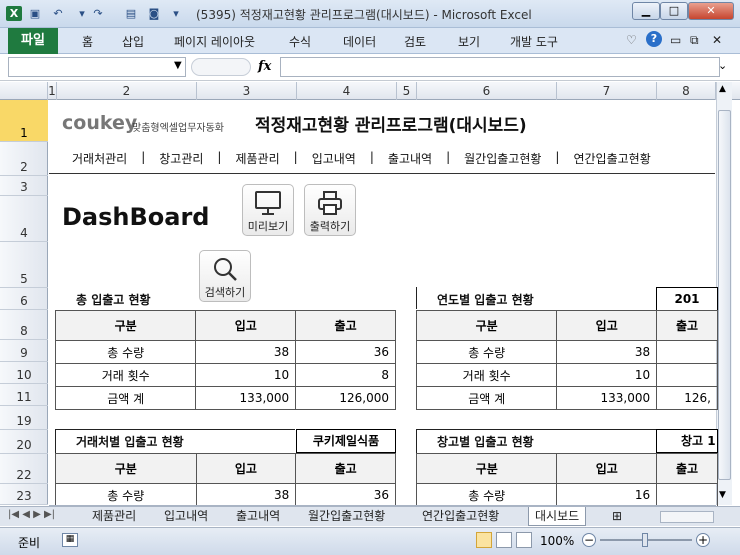 The image size is (740, 555). I want to click on save-icon: ▣, so click(35, 13).